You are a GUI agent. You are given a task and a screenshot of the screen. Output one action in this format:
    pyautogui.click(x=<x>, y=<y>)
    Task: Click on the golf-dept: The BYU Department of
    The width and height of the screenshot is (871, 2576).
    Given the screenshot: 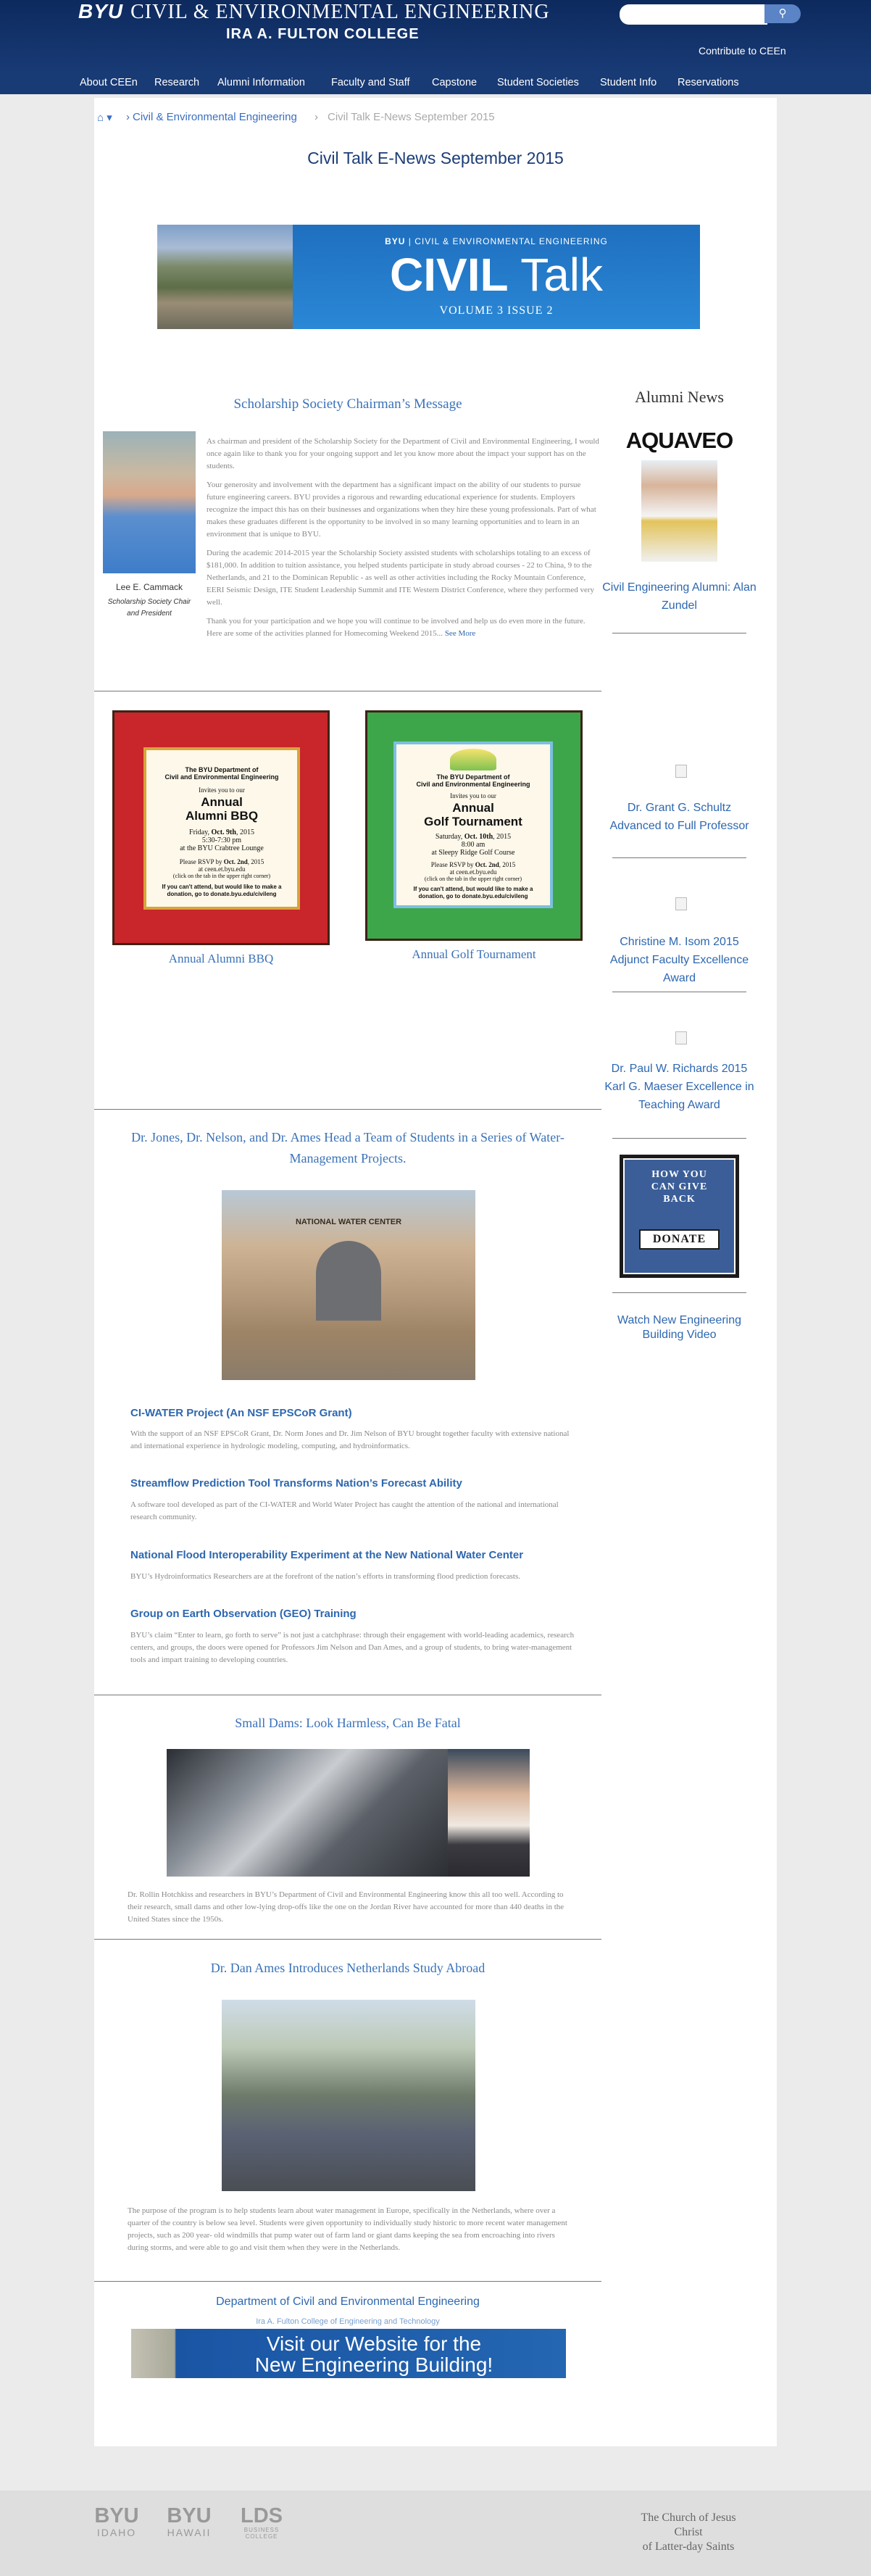 What is the action you would take?
    pyautogui.click(x=473, y=777)
    